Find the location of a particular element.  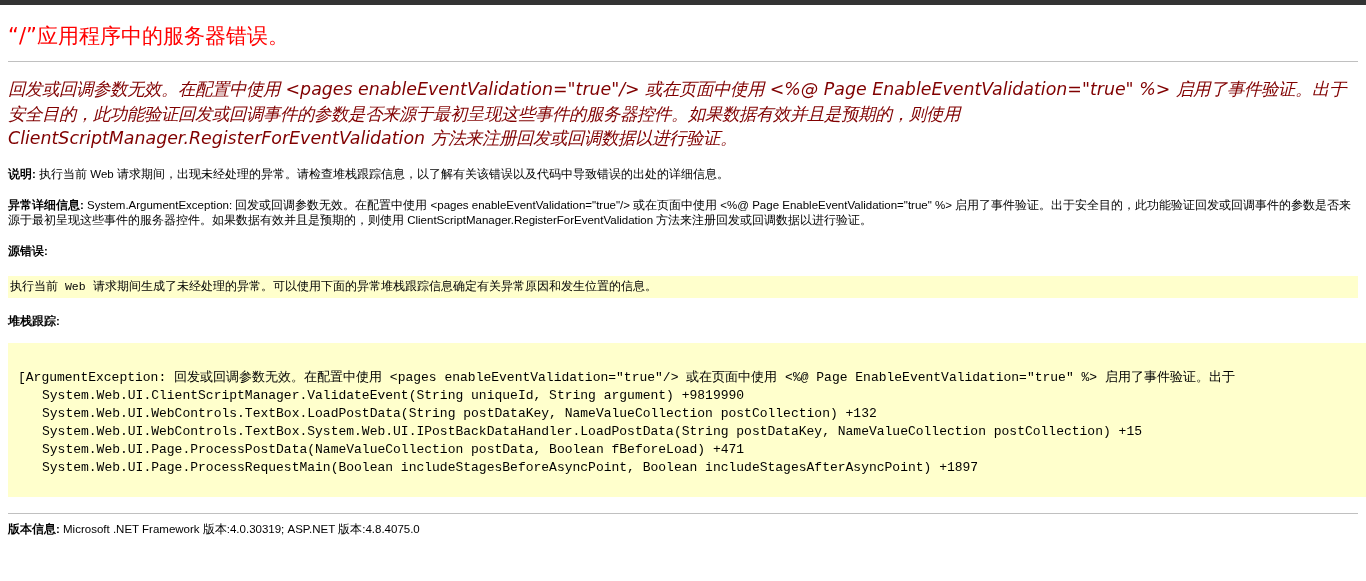

stack-frame-line: System.Web.UI.WebControls.TextBox.LoadPostData(String postDataKey, NameValueCollection postCollection) +132 is located at coordinates (459, 413).